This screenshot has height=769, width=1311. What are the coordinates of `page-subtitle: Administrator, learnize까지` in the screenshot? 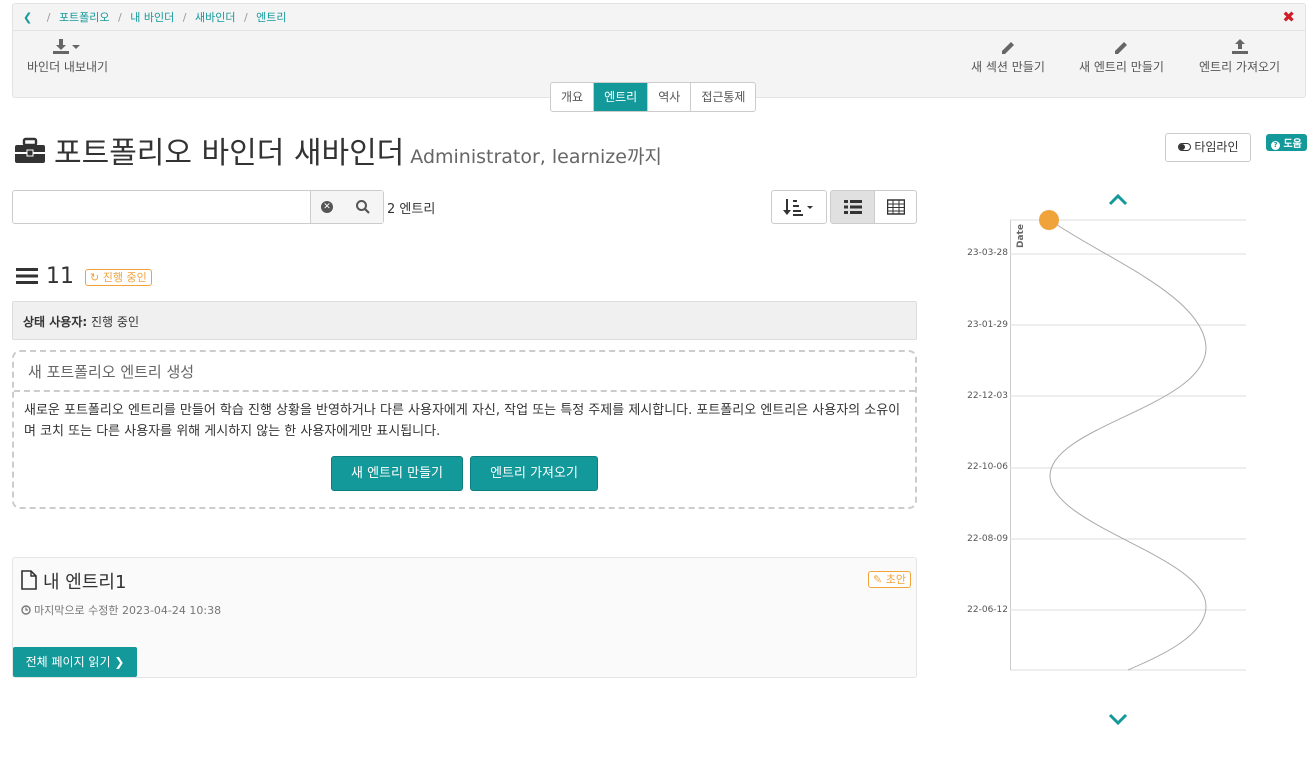 It's located at (536, 157).